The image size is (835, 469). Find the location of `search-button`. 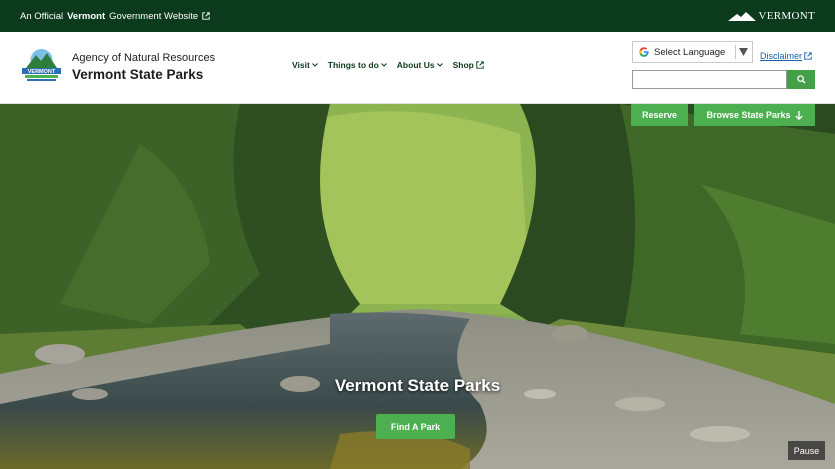

search-button is located at coordinates (801, 79).